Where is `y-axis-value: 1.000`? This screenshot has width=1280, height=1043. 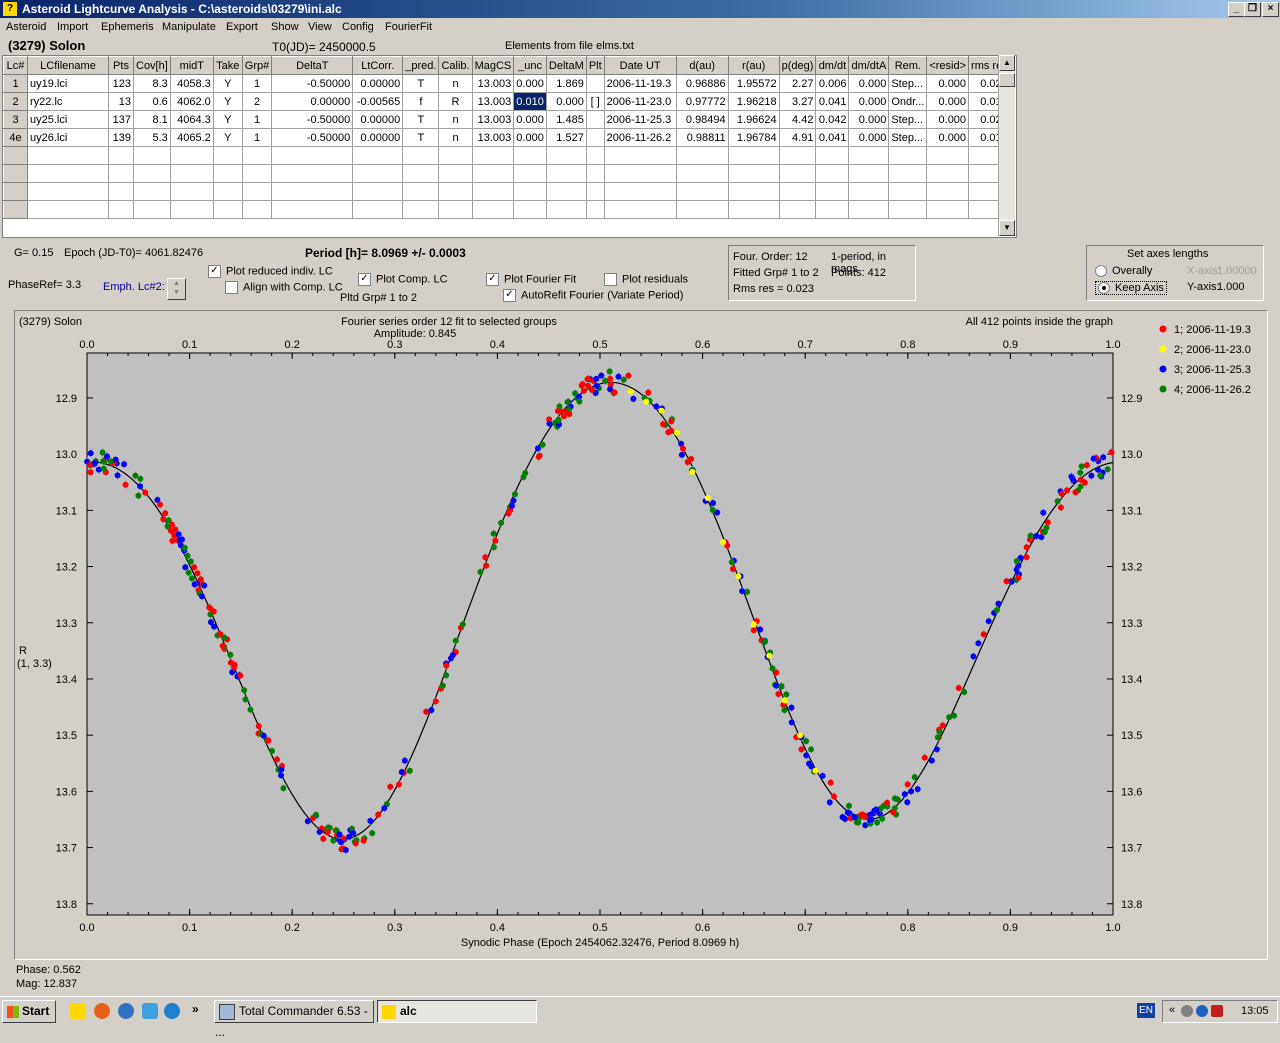
y-axis-value: 1.000 is located at coordinates (1231, 287).